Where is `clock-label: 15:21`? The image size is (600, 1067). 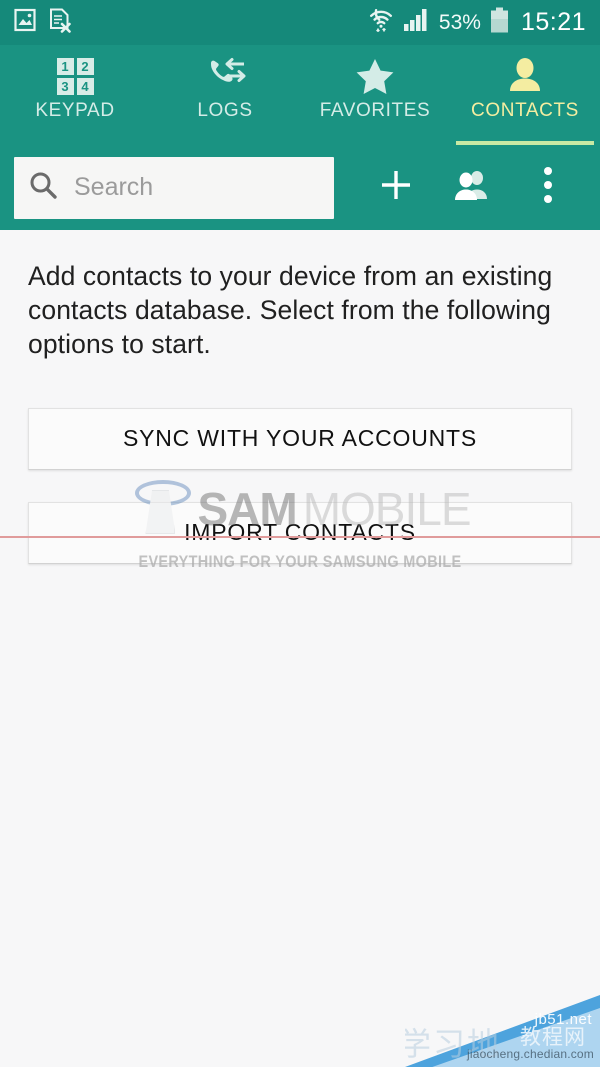
clock-label: 15:21 is located at coordinates (553, 22).